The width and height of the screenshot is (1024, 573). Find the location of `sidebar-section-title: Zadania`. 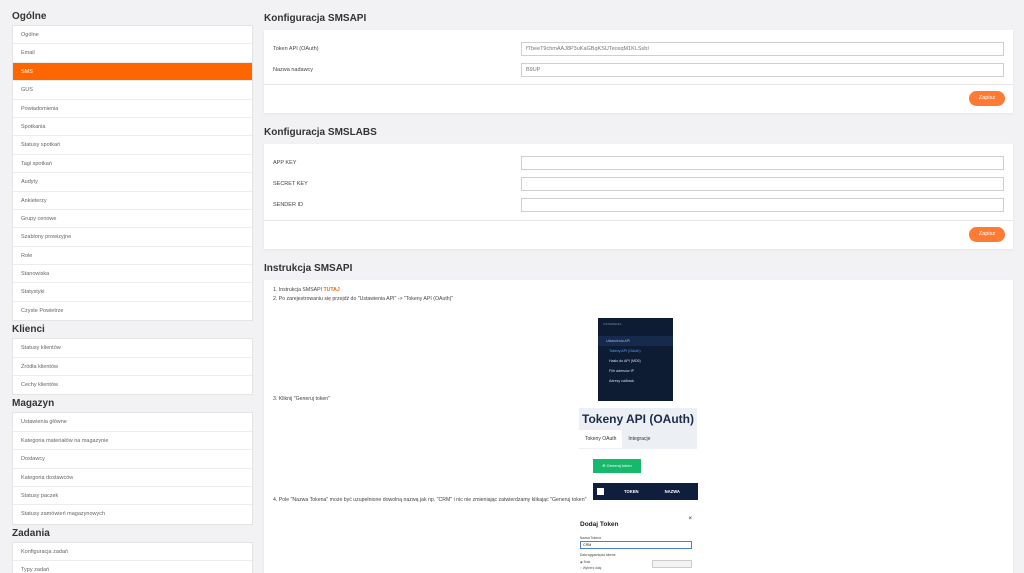

sidebar-section-title: Zadania is located at coordinates (31, 533).